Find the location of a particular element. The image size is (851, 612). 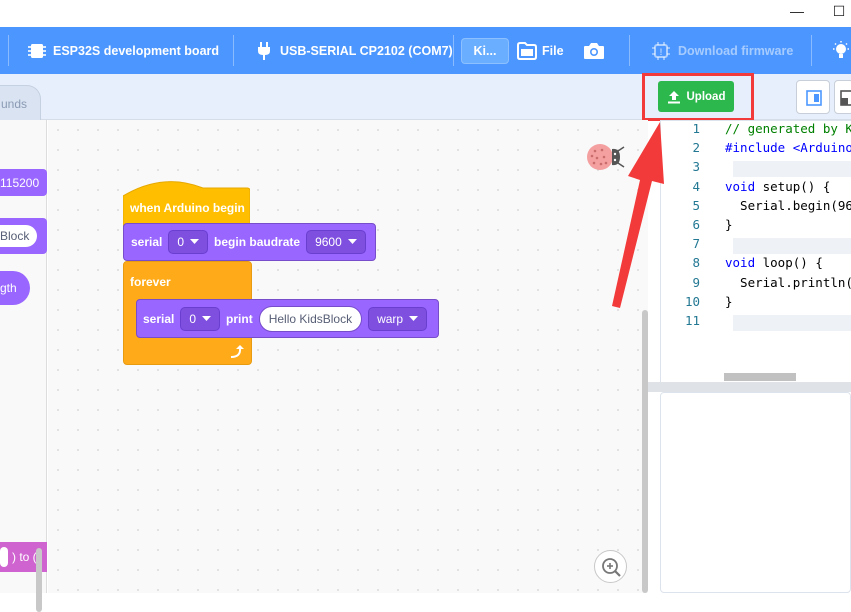

lightbulb-icon is located at coordinates (841, 49).